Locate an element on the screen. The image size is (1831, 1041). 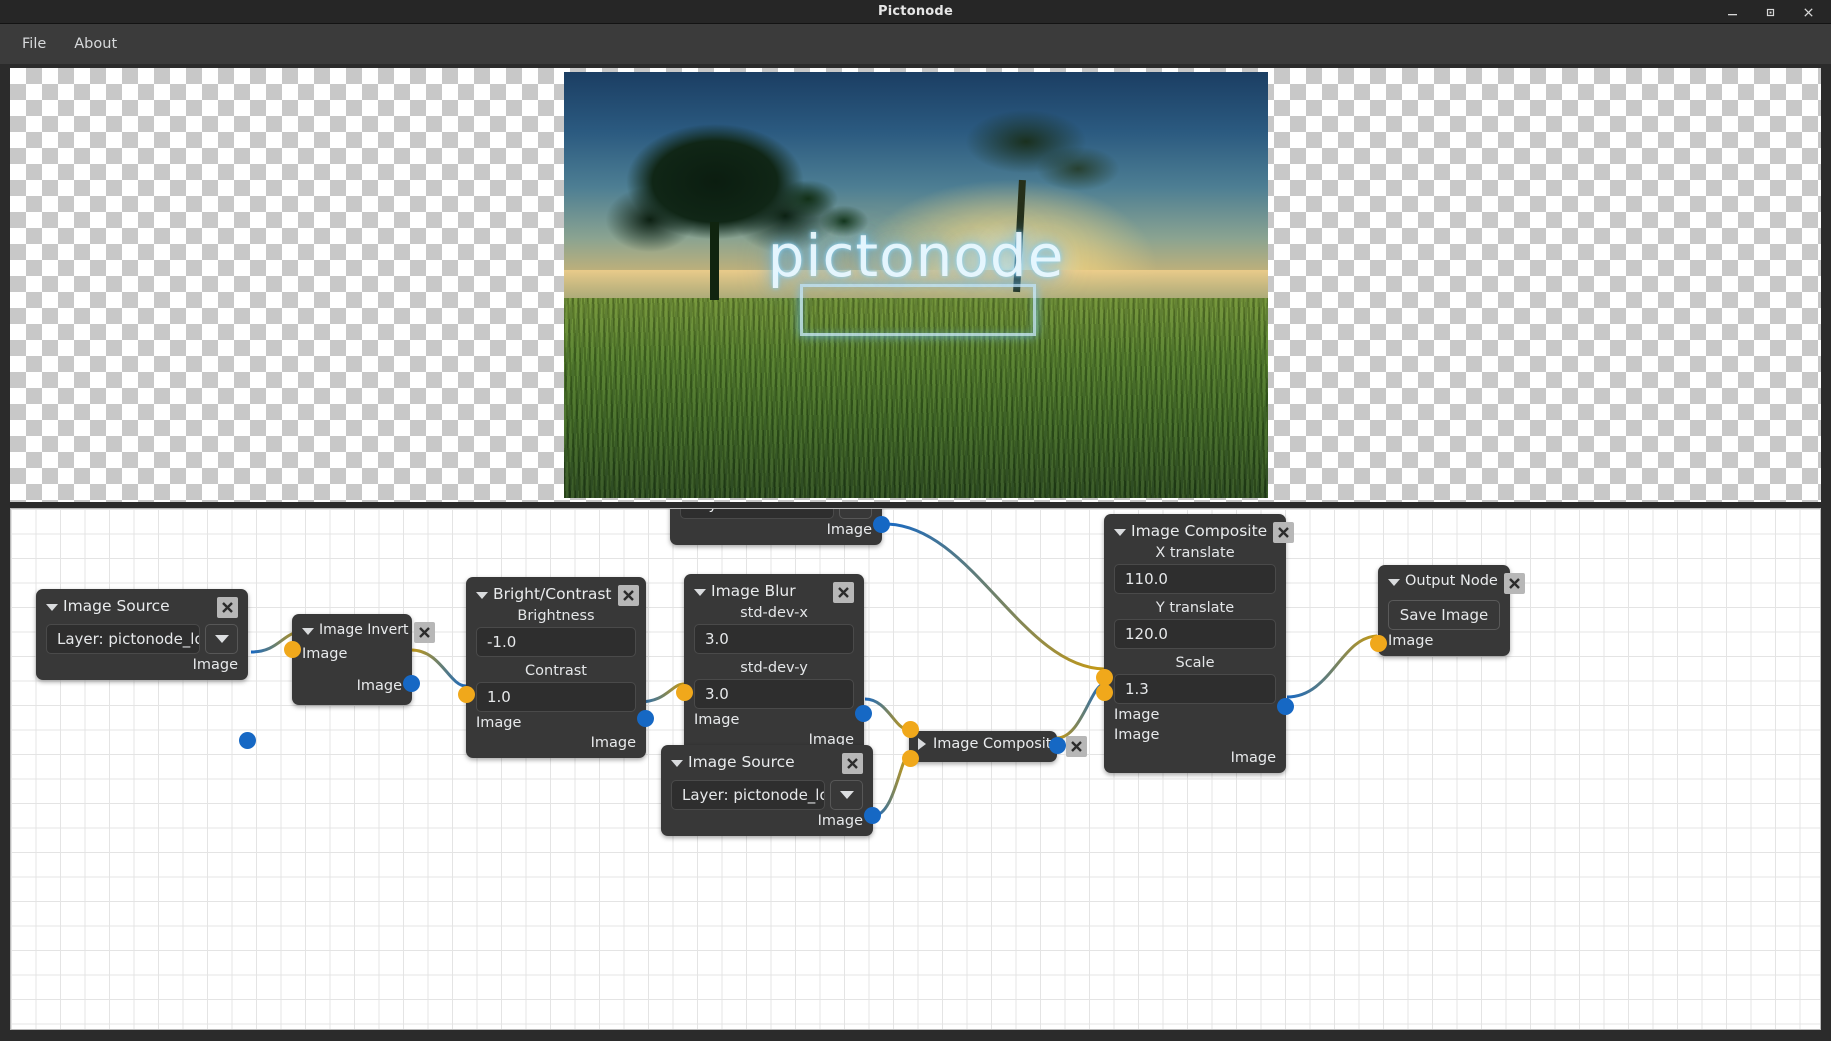
node-title-wrap: Image Blur is located at coordinates (745, 591).